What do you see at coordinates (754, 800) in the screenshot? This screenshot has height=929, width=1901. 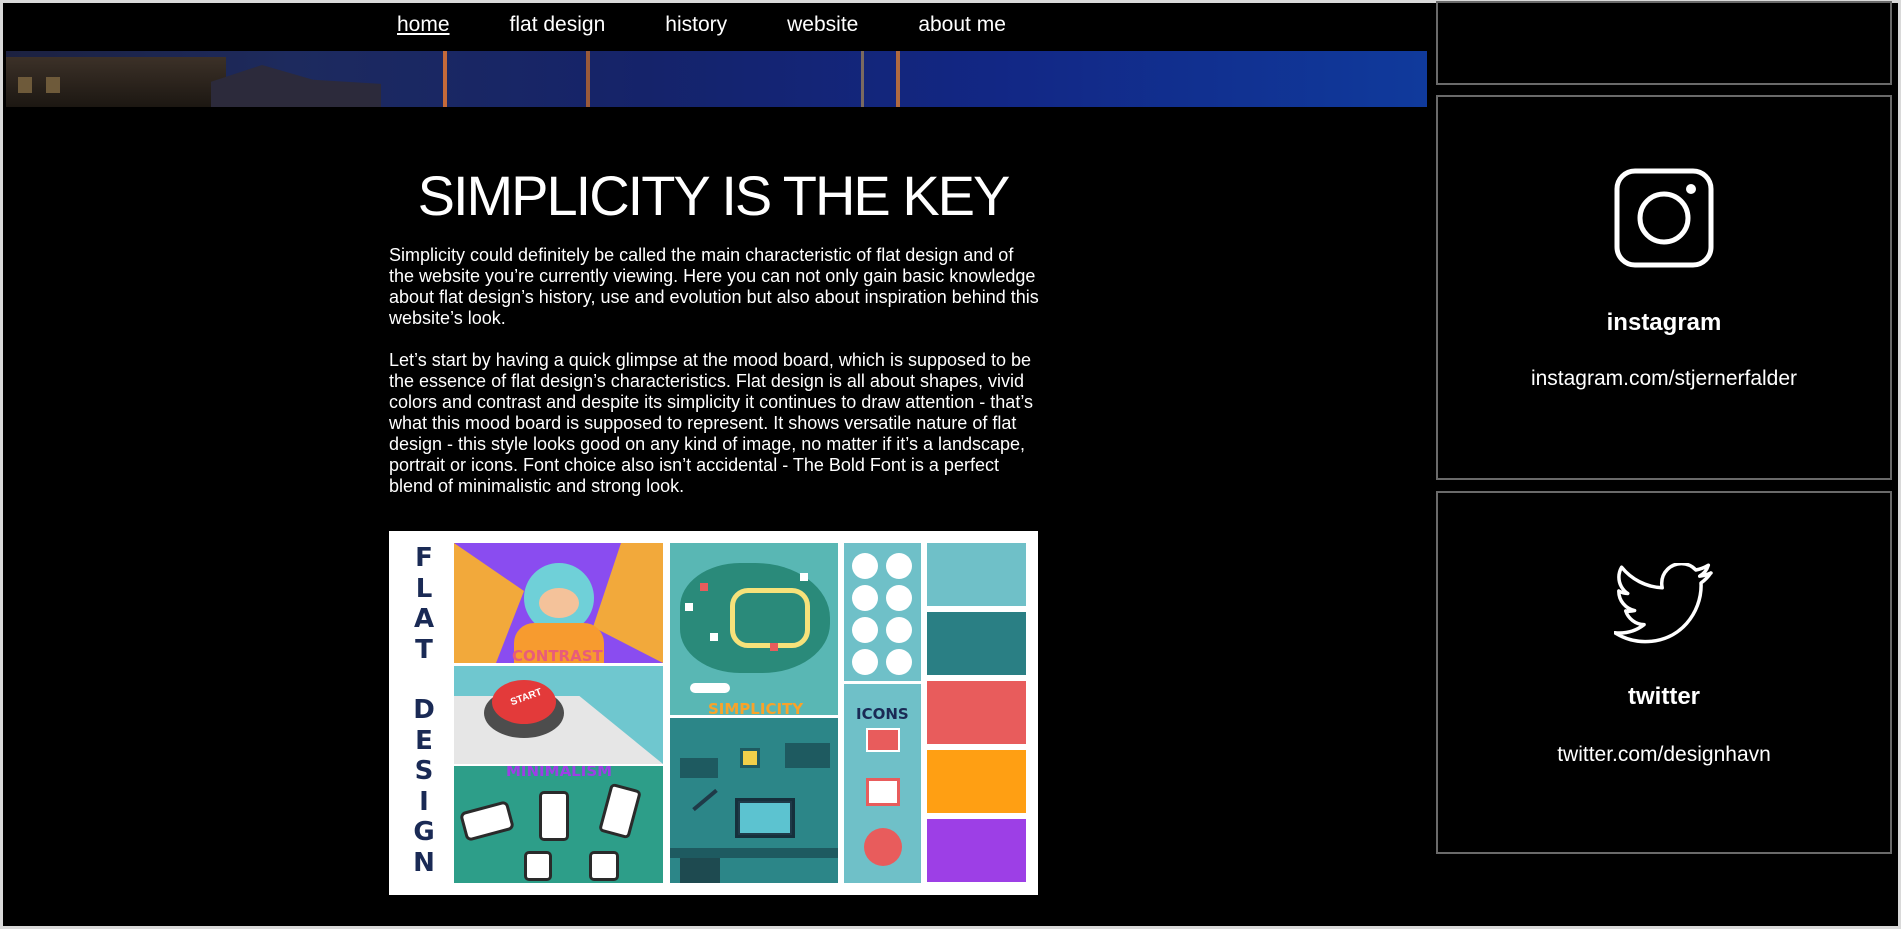 I see `desk-illustration-tile` at bounding box center [754, 800].